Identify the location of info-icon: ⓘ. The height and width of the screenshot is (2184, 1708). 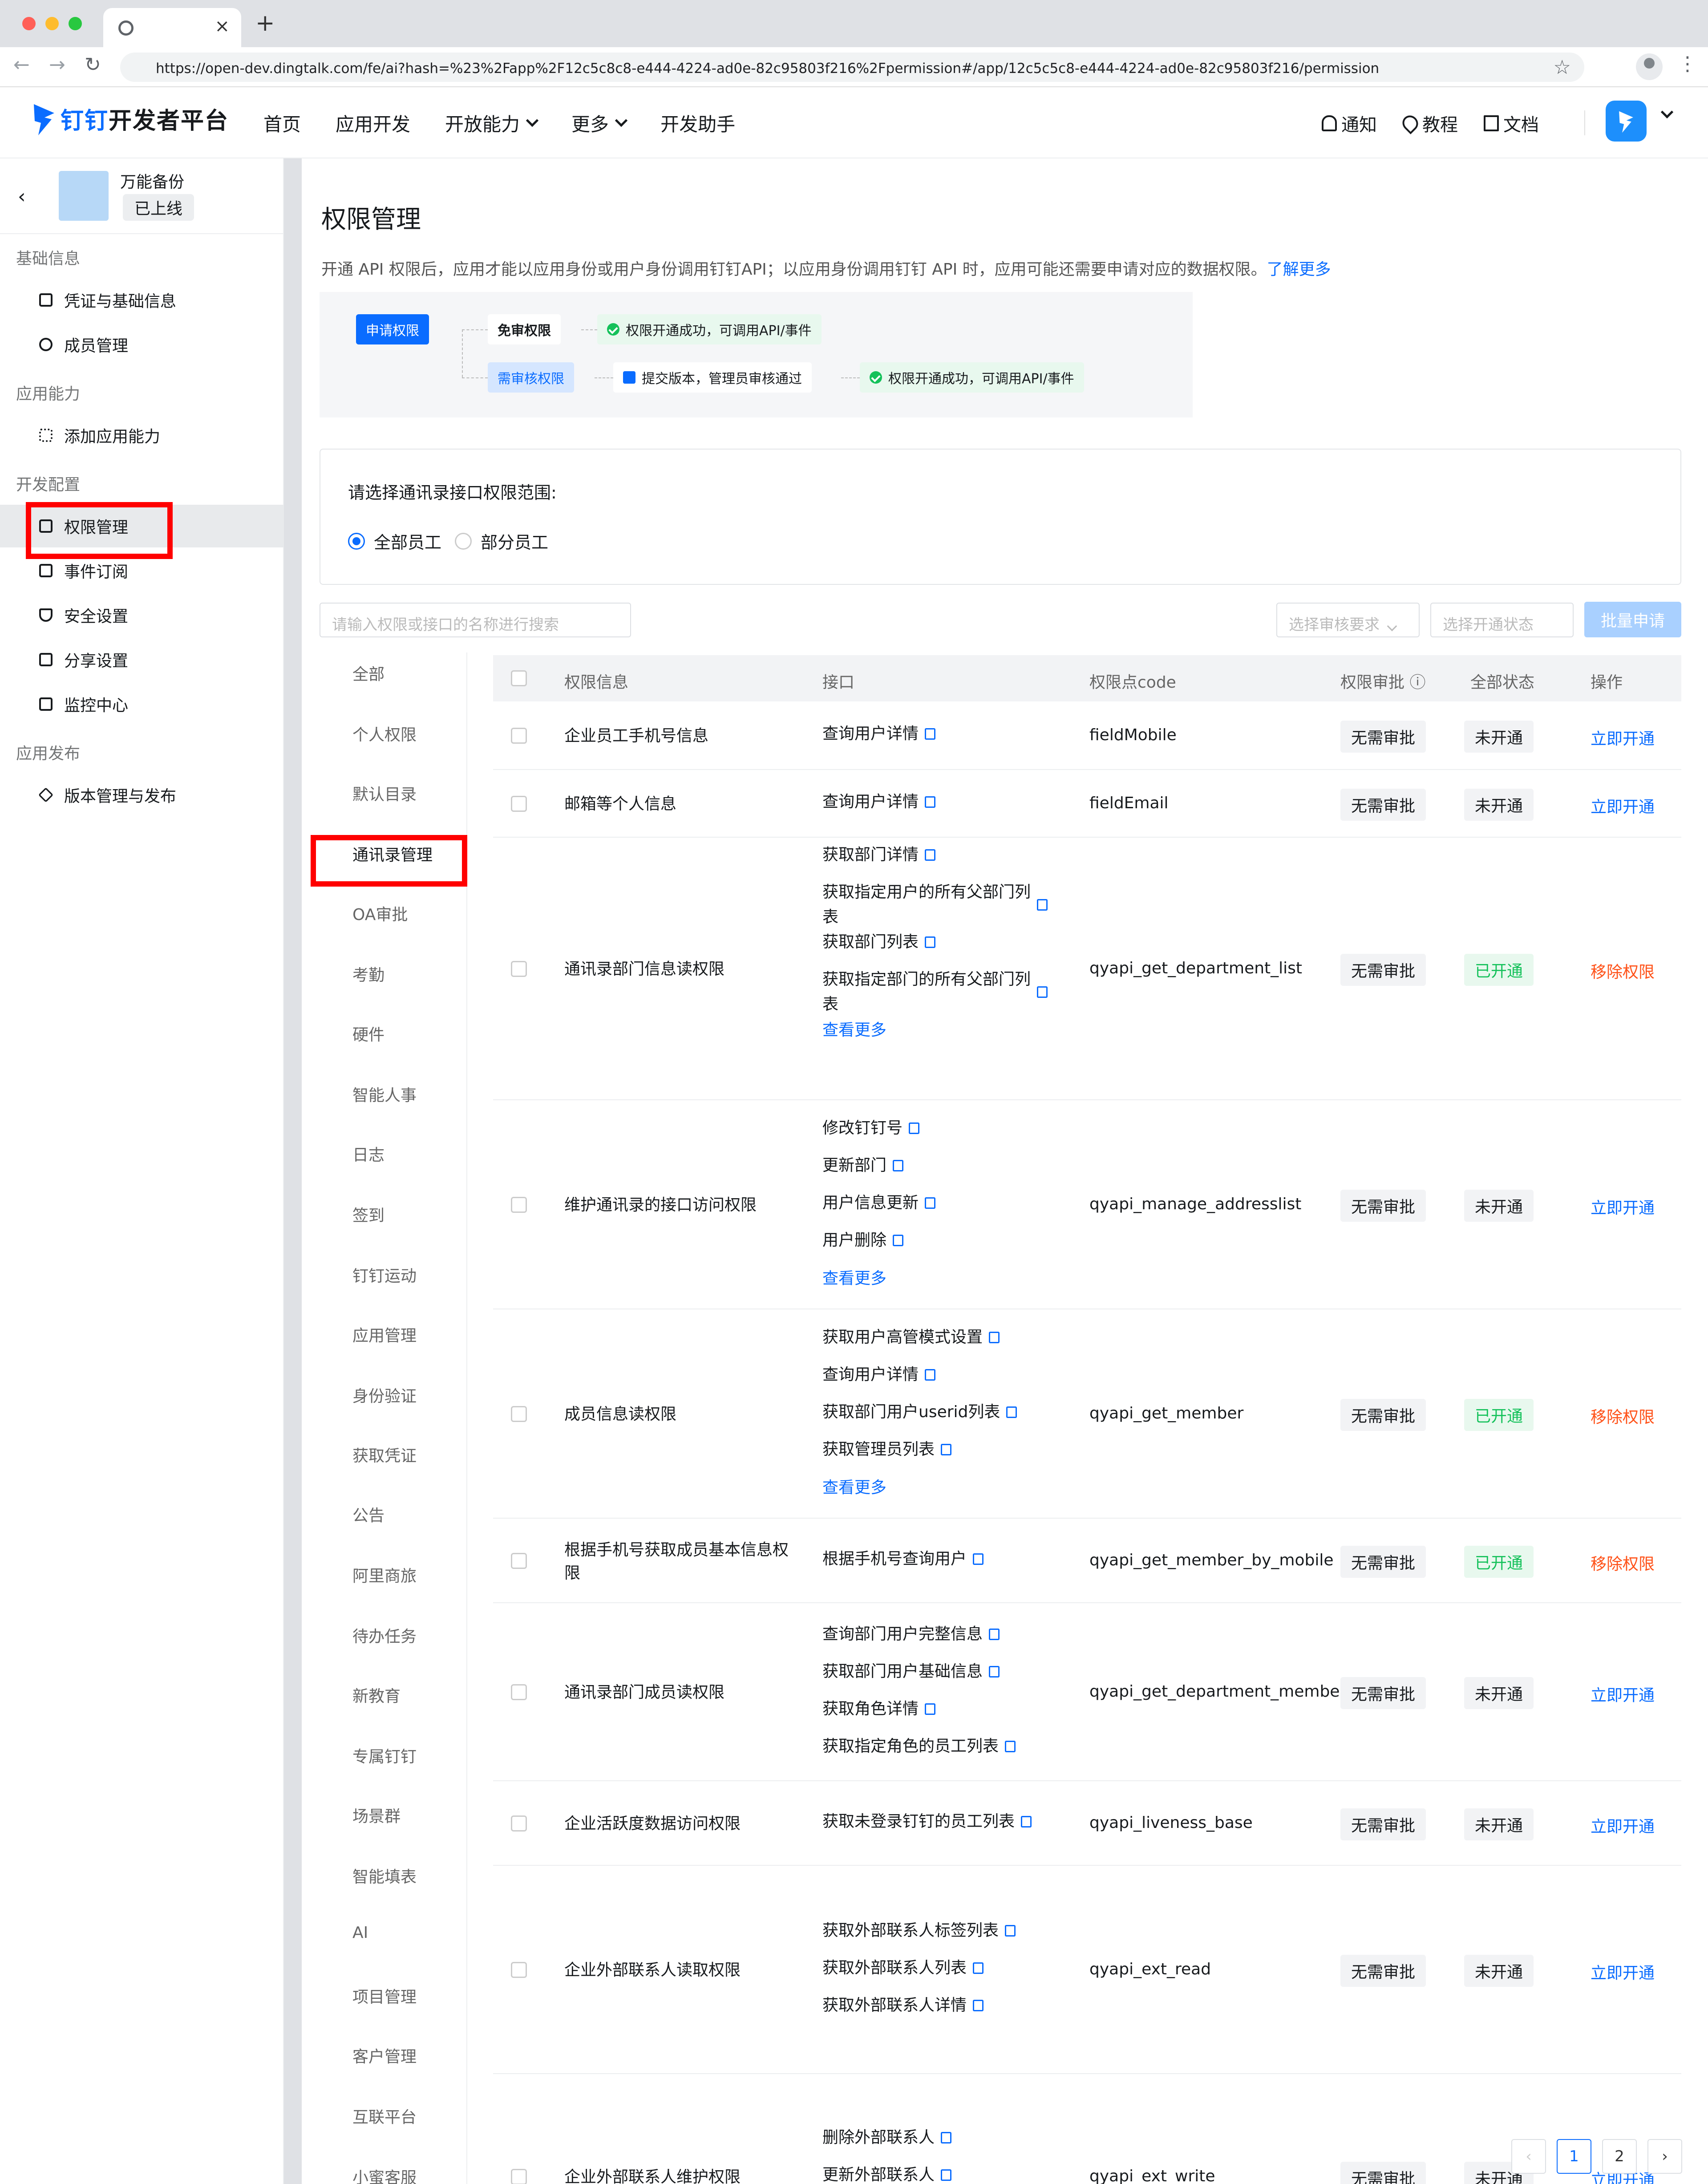
(1417, 682).